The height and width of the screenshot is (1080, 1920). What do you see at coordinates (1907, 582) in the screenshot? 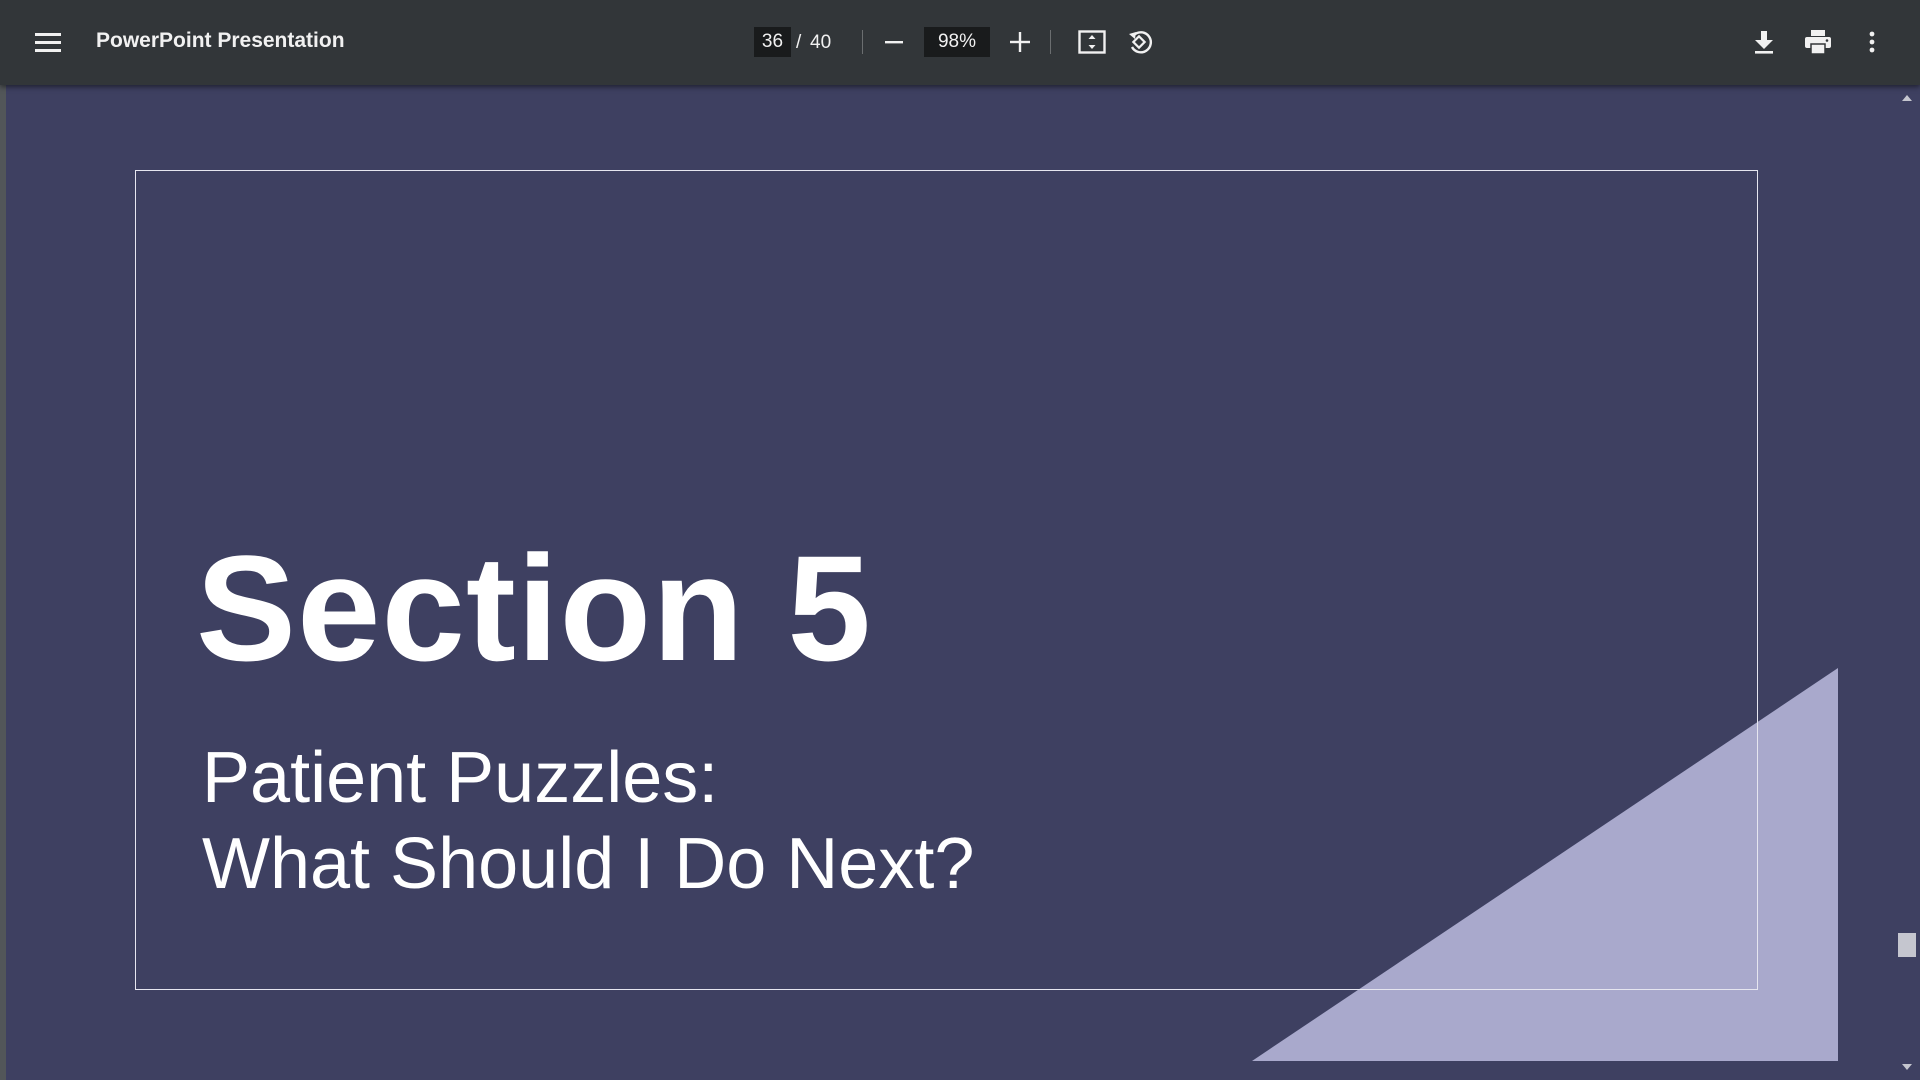
I see `vertical-scrollbar` at bounding box center [1907, 582].